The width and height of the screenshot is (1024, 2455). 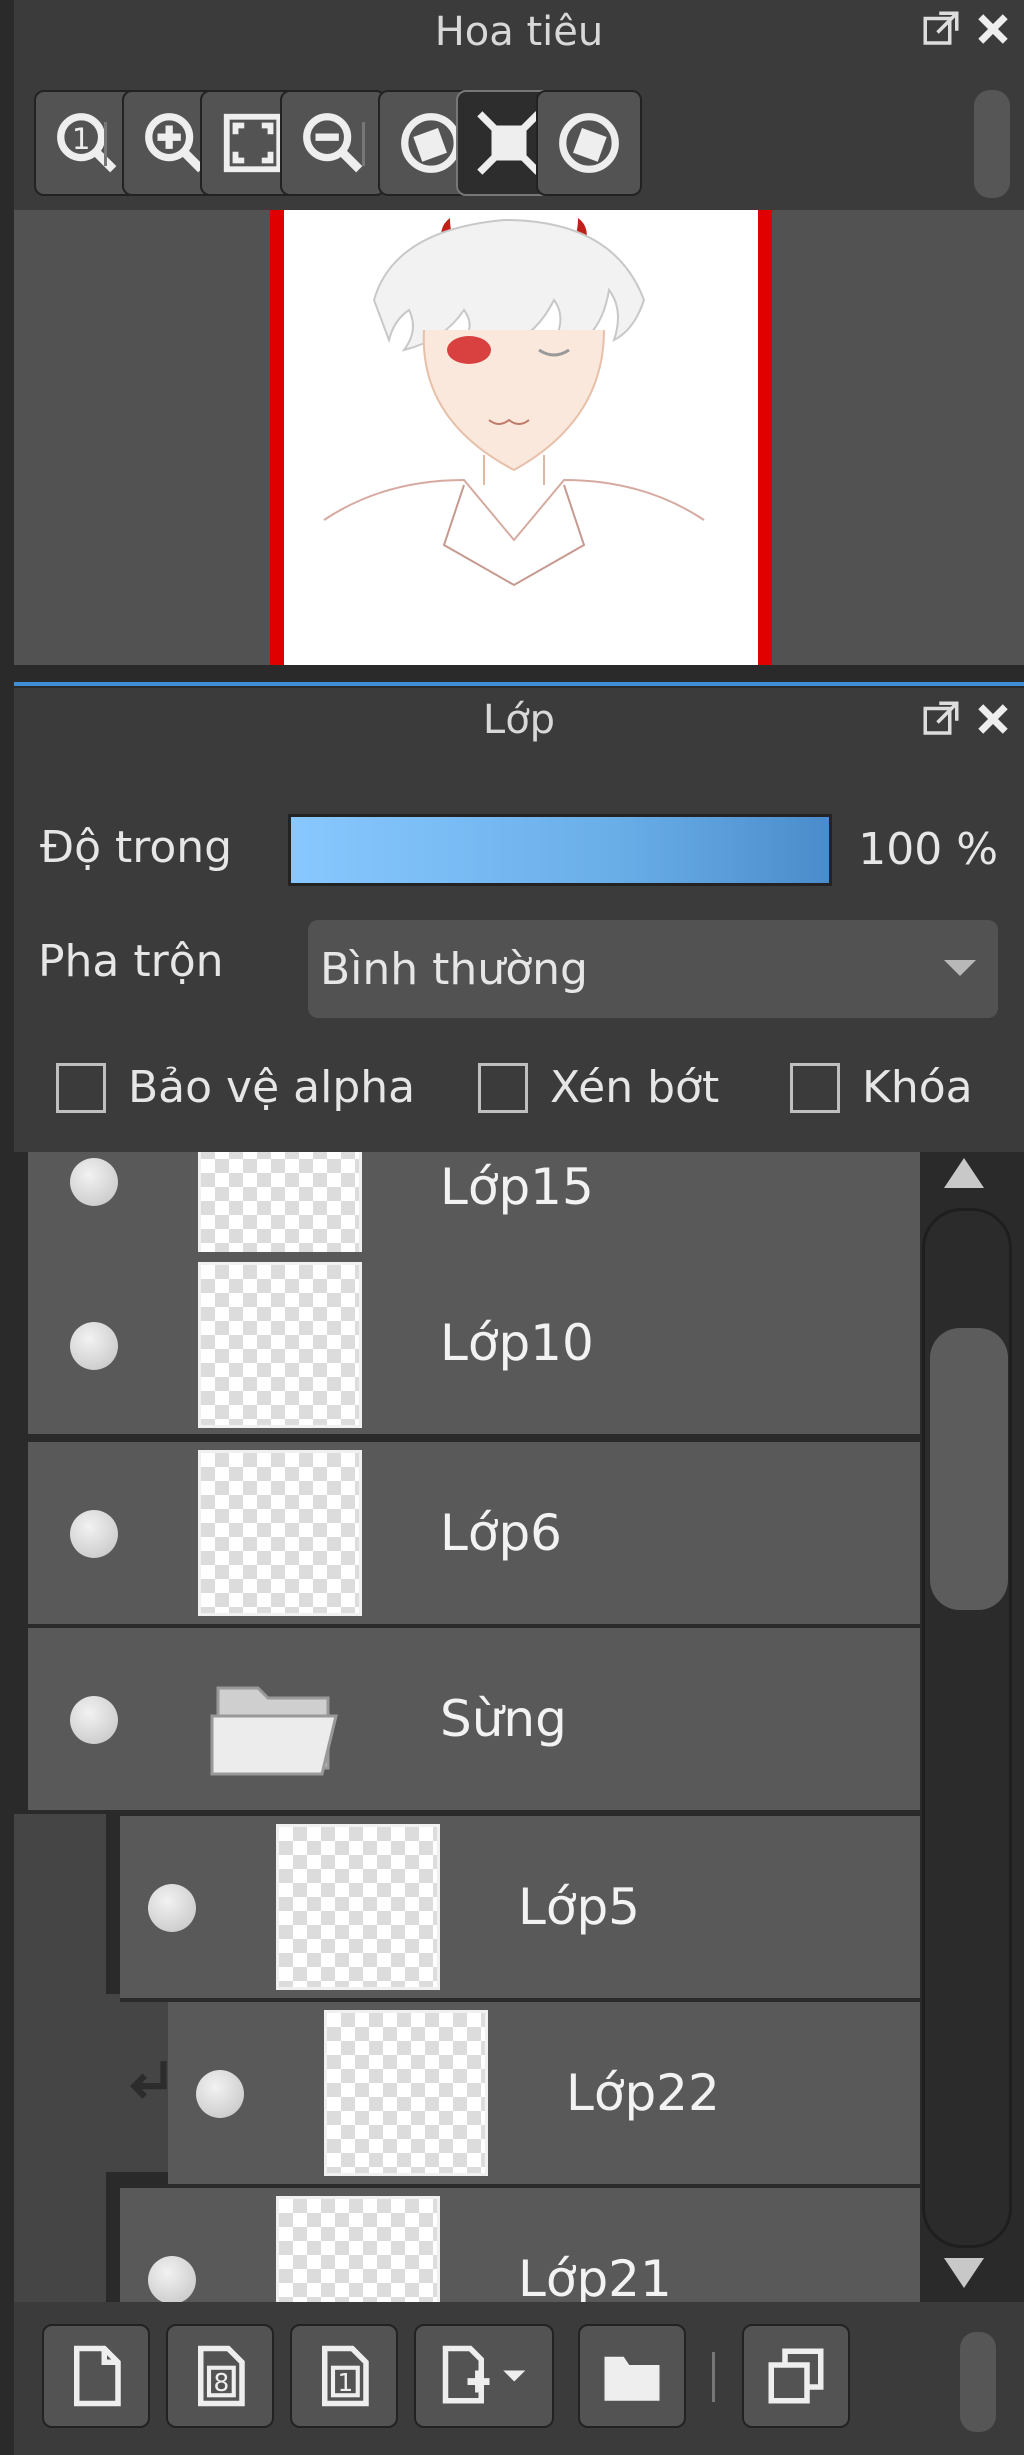 What do you see at coordinates (131, 961) in the screenshot?
I see `blend-mode-label: Pha trộn` at bounding box center [131, 961].